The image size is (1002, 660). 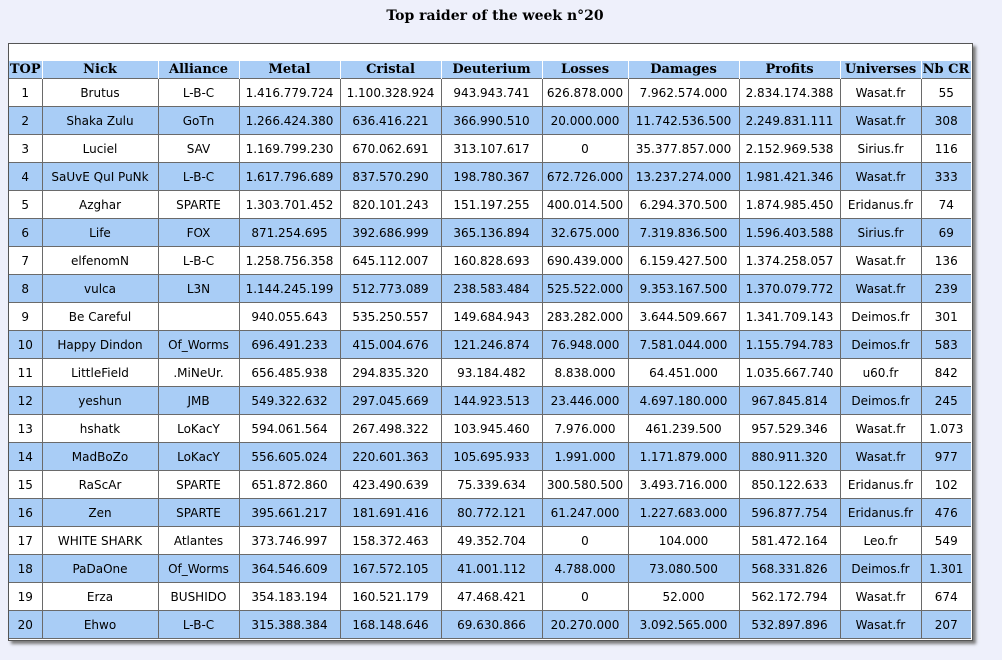 I want to click on cell-cristal: 1.100.328.924, so click(x=390, y=92).